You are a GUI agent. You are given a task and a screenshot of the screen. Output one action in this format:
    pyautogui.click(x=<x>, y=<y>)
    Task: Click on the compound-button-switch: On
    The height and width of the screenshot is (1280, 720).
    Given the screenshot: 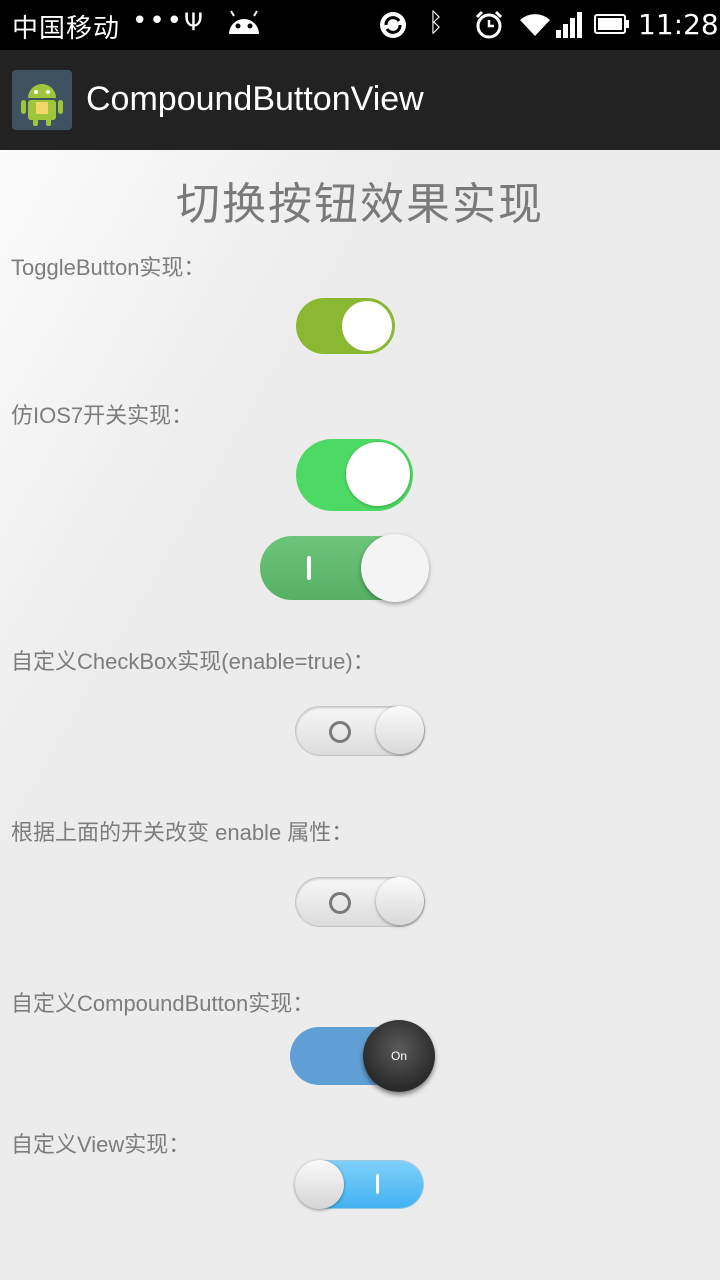 What is the action you would take?
    pyautogui.click(x=362, y=1056)
    